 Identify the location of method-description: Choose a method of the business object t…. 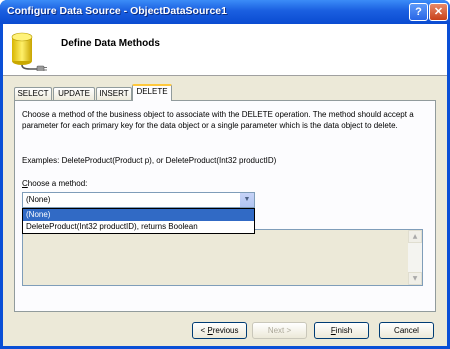
(218, 120).